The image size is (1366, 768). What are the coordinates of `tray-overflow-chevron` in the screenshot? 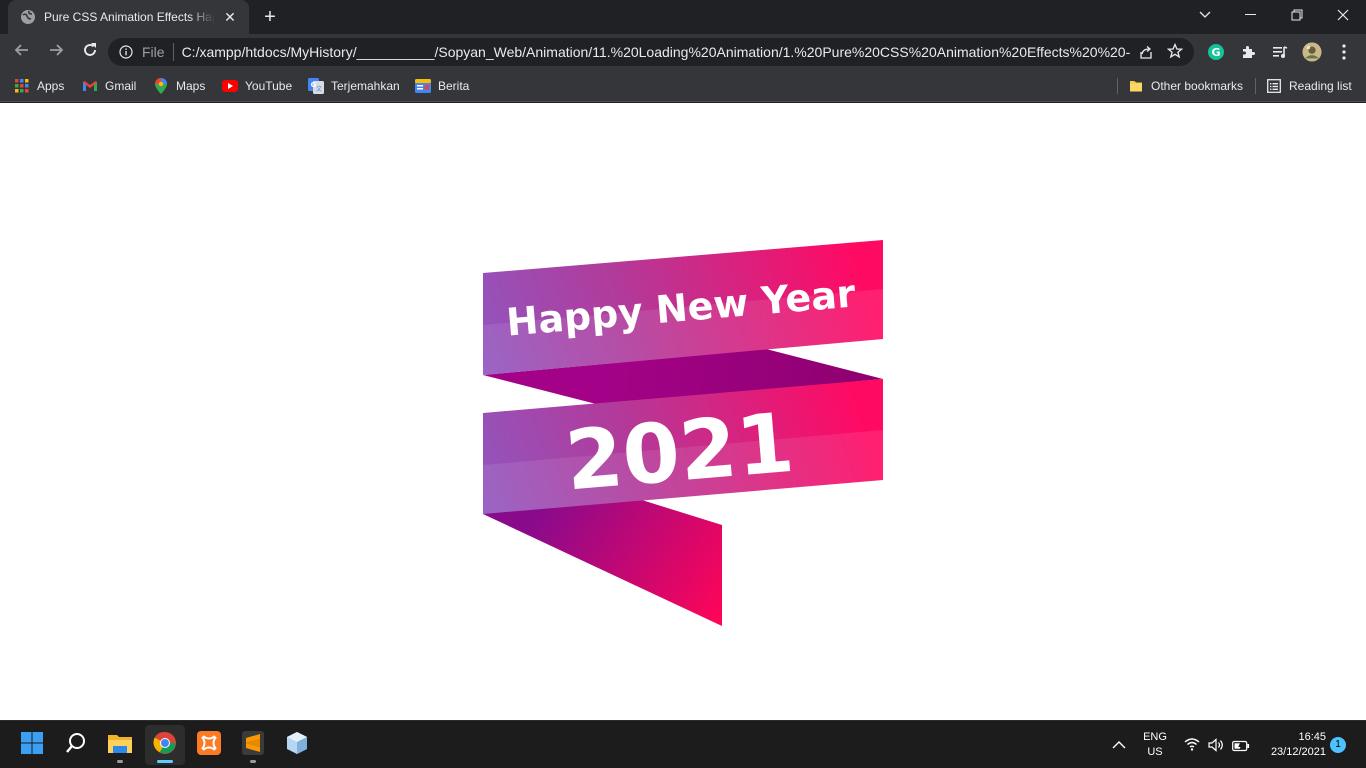 It's located at (1121, 745).